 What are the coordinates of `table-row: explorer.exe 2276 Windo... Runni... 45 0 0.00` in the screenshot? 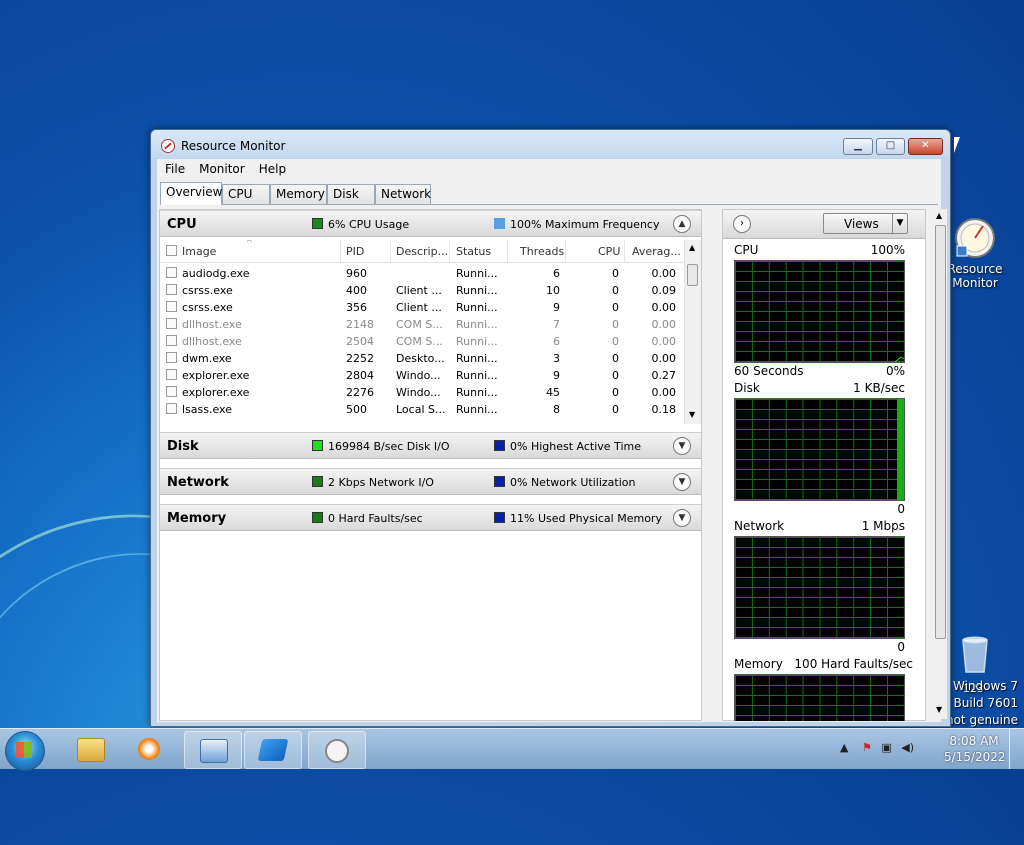 It's located at (422, 392).